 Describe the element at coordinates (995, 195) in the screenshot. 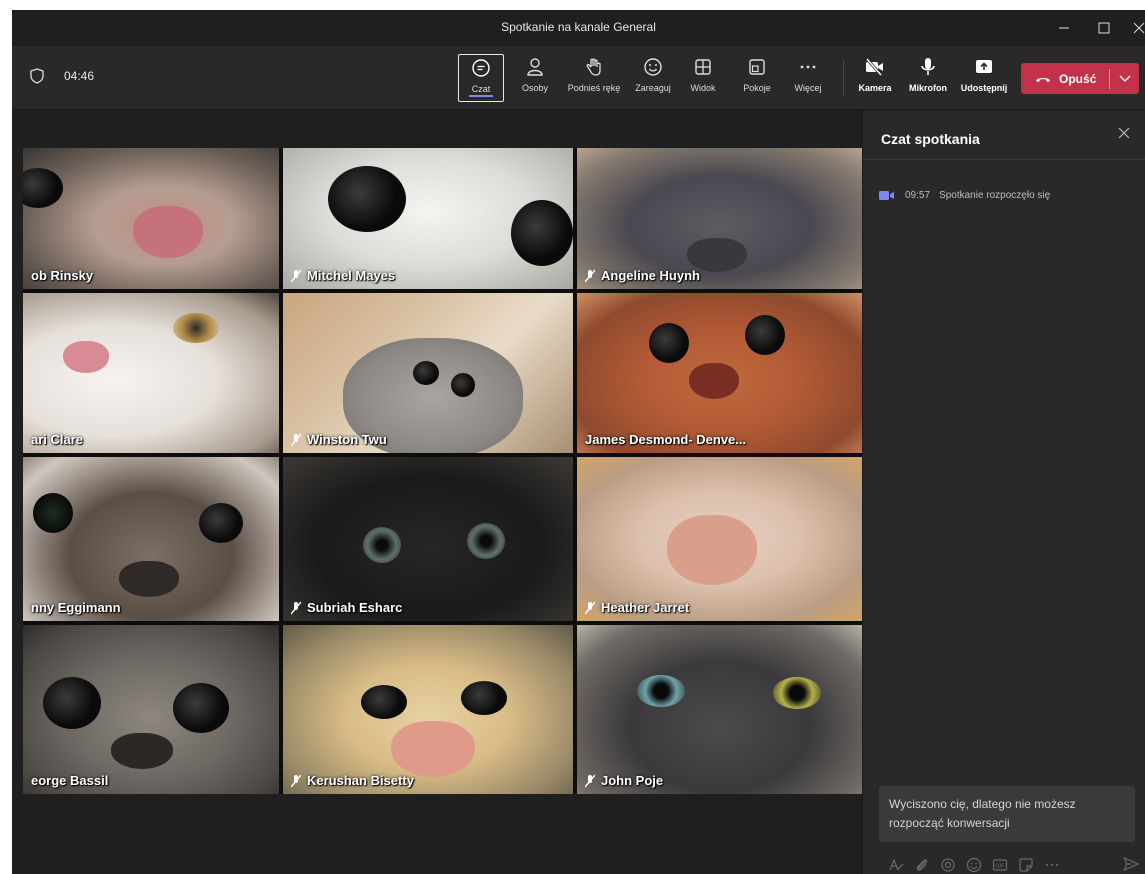

I see `event-text: Spotkanie rozpoczęło się` at that location.